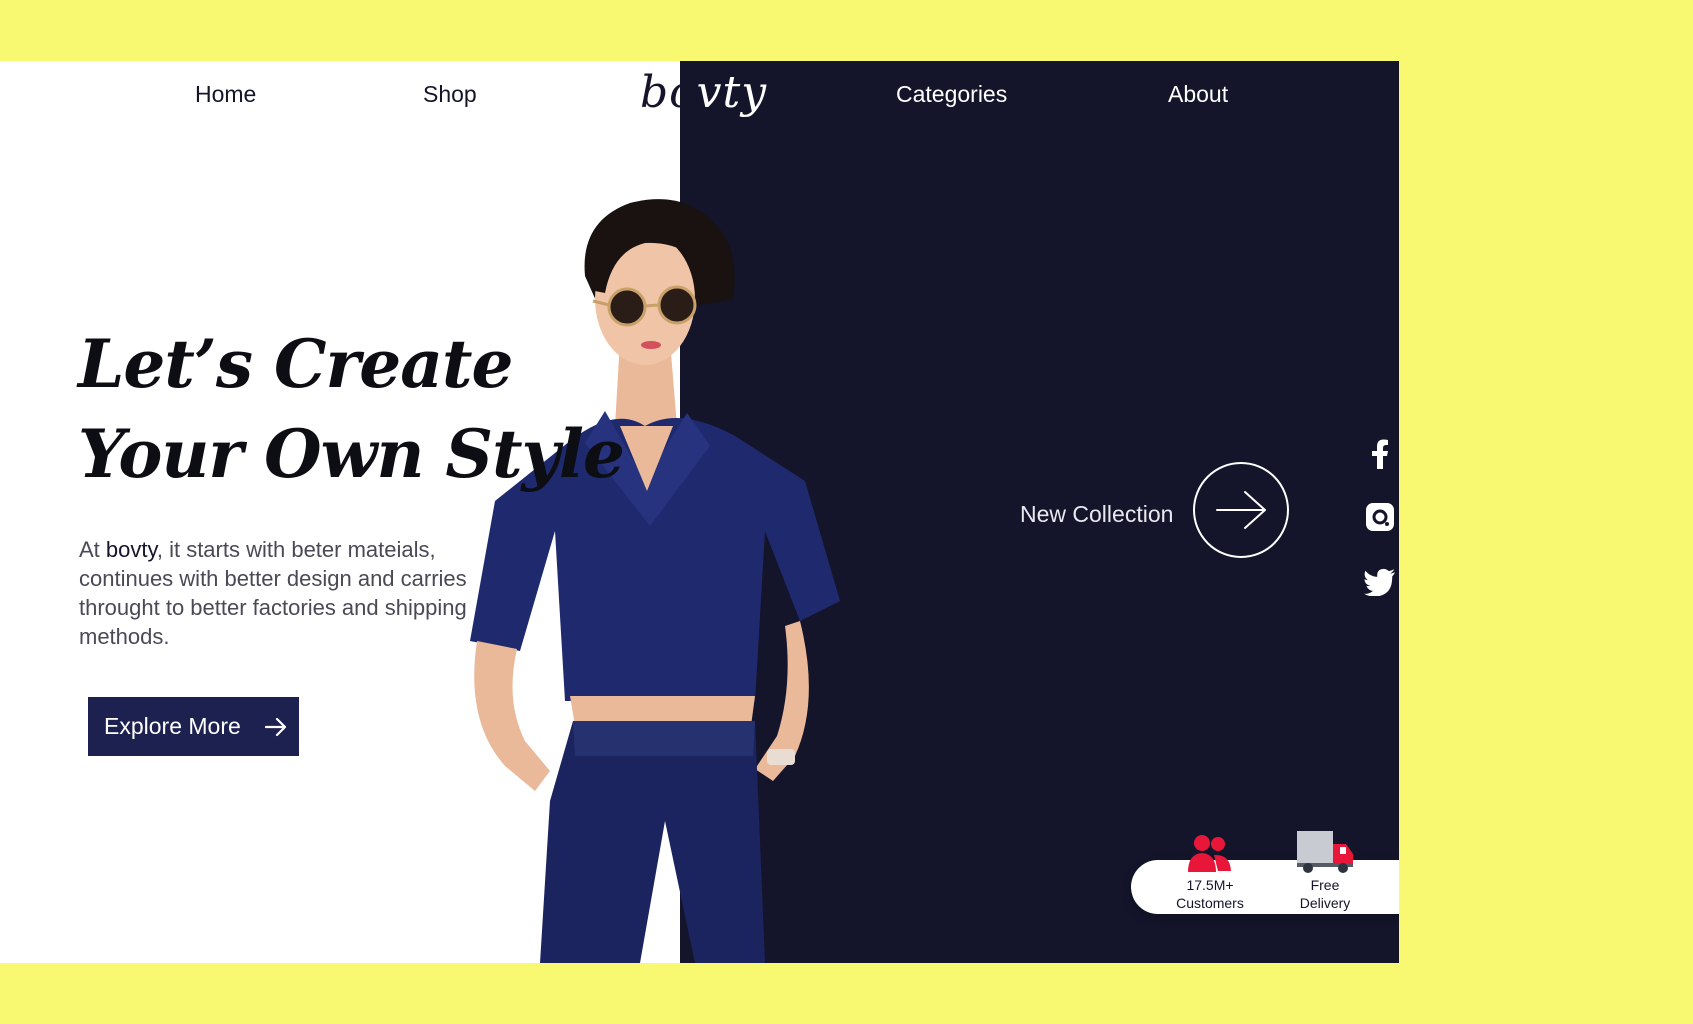 The height and width of the screenshot is (1024, 1693). What do you see at coordinates (1096, 514) in the screenshot?
I see `new-collection-label: New Collection` at bounding box center [1096, 514].